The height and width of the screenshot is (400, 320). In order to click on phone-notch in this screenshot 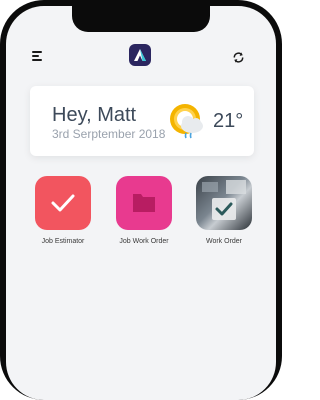, I will do `click(141, 19)`.